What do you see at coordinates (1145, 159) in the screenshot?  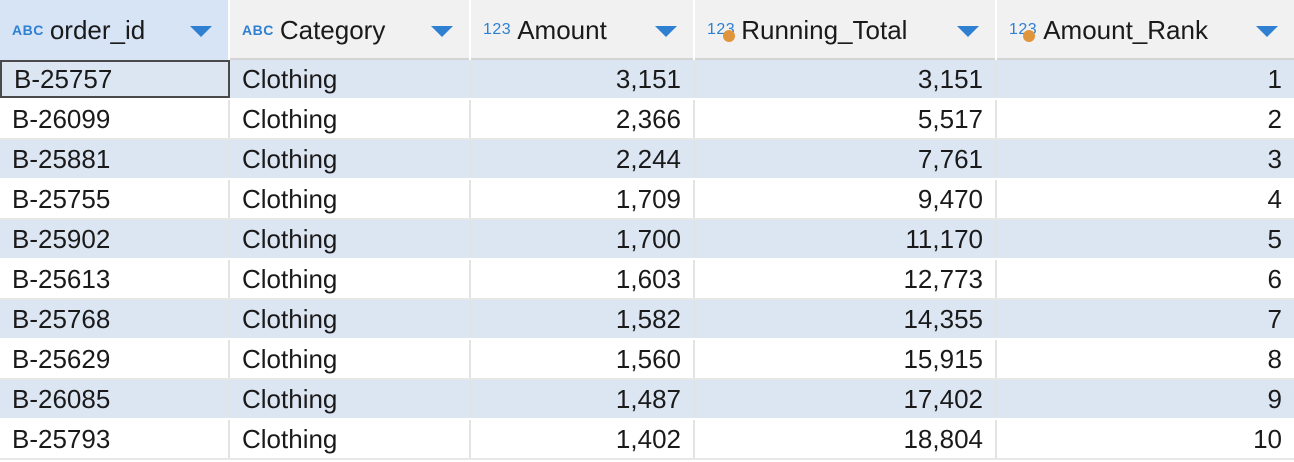 I see `cell-amount-rank: 3` at bounding box center [1145, 159].